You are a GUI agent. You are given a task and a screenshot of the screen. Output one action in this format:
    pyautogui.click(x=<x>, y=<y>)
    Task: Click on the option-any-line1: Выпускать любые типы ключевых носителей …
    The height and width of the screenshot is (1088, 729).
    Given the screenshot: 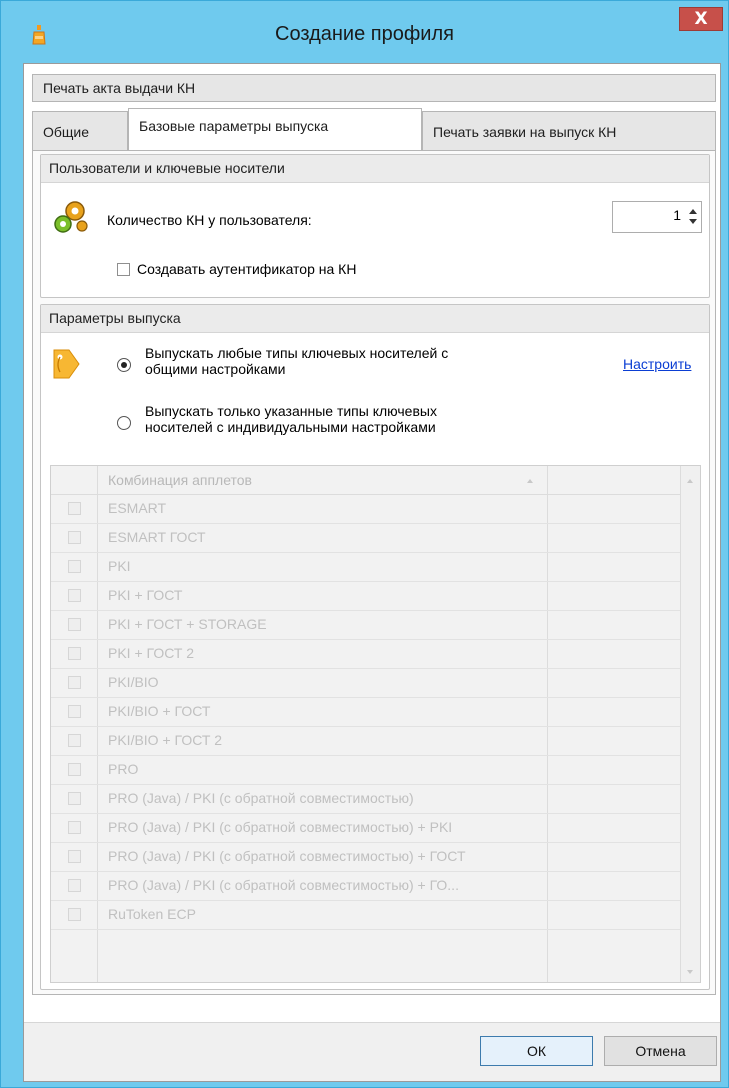 What is the action you would take?
    pyautogui.click(x=297, y=353)
    